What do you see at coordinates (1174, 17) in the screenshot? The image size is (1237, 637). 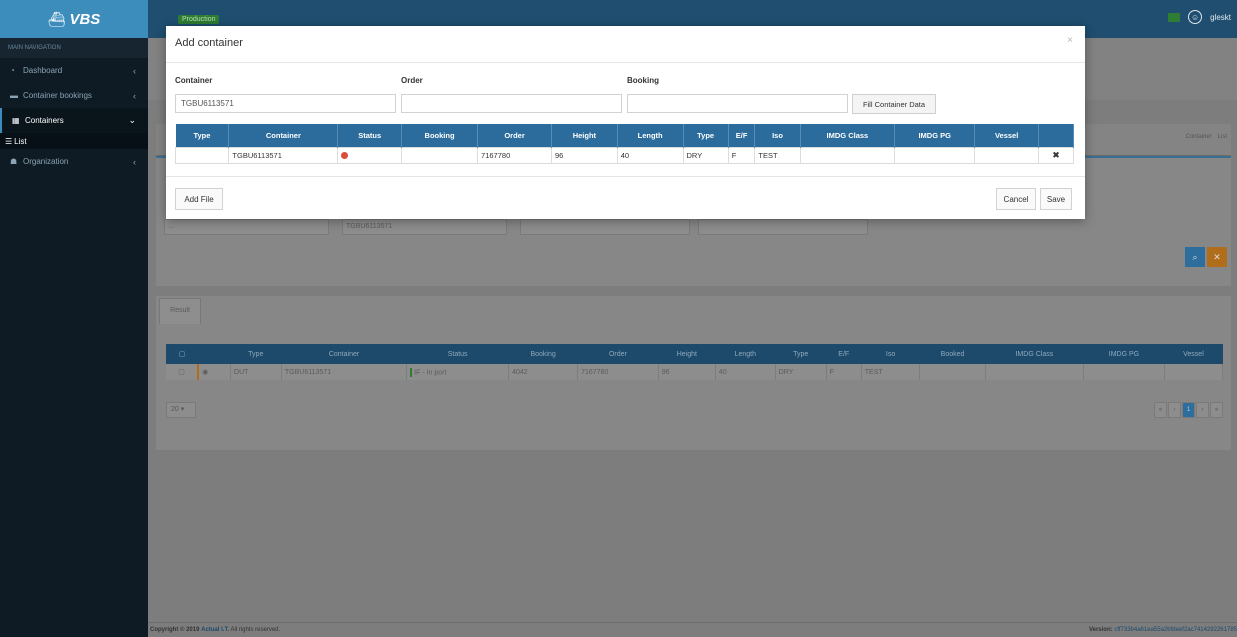 I see `inbox-icon` at bounding box center [1174, 17].